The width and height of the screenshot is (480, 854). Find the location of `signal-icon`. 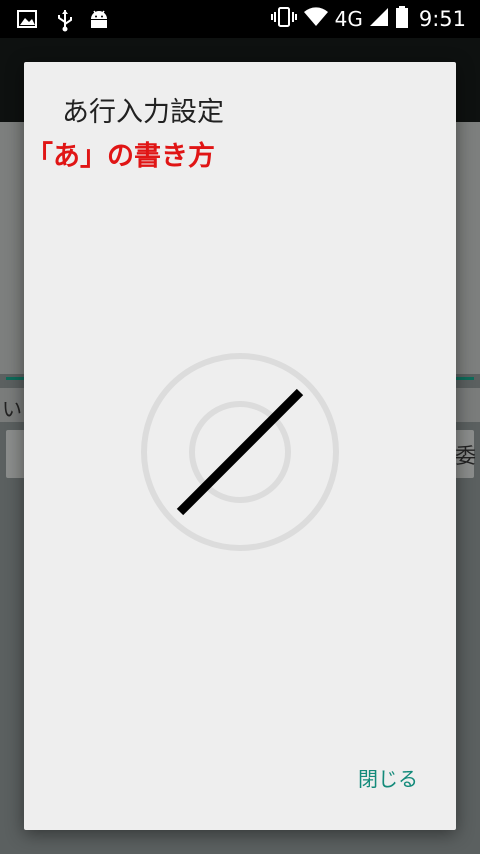

signal-icon is located at coordinates (379, 19).